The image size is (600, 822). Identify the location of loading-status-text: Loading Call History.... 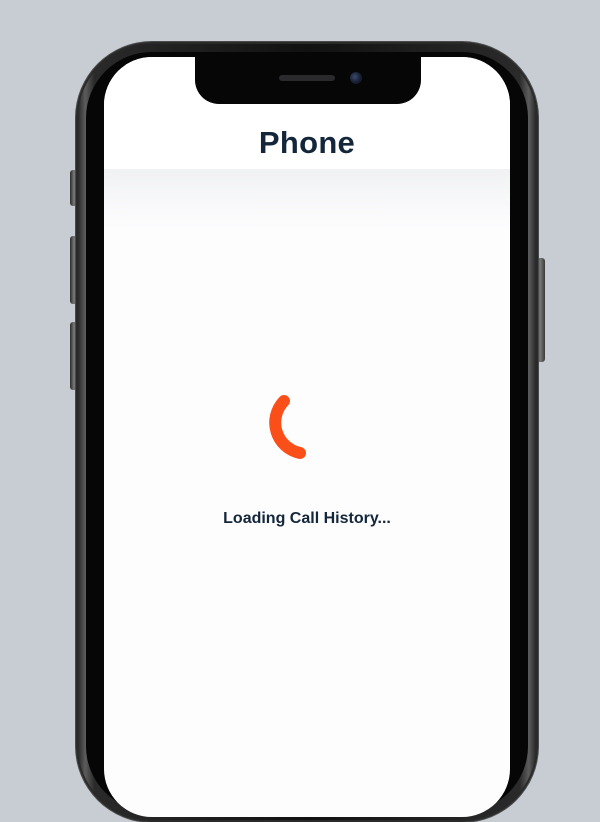
(307, 518).